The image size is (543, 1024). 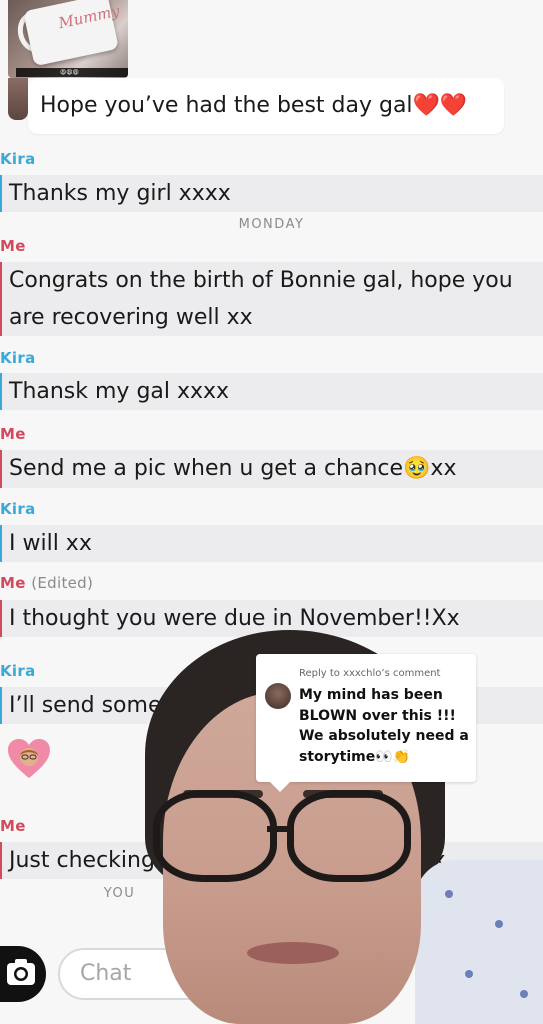 What do you see at coordinates (18, 99) in the screenshot?
I see `photo-arm` at bounding box center [18, 99].